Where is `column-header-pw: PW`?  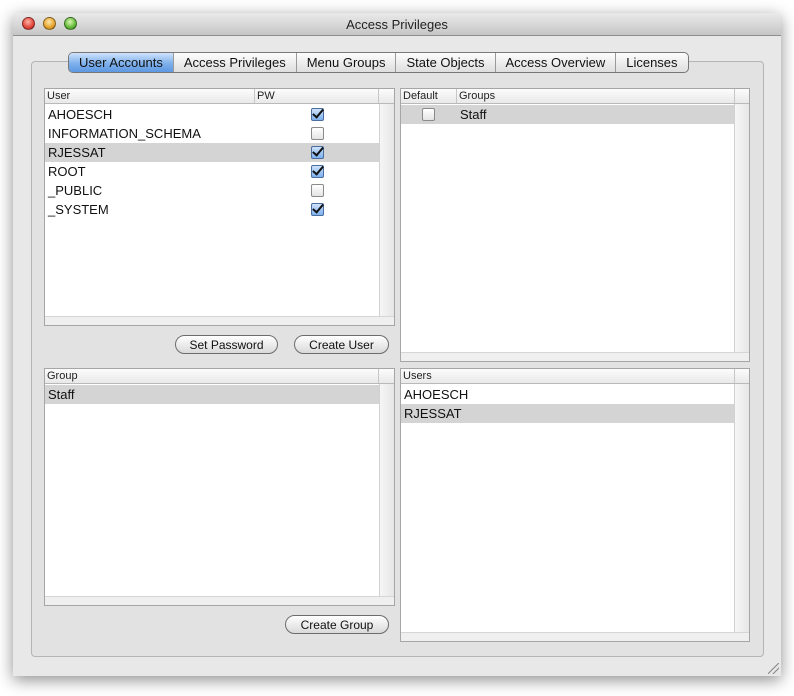
column-header-pw: PW is located at coordinates (317, 96).